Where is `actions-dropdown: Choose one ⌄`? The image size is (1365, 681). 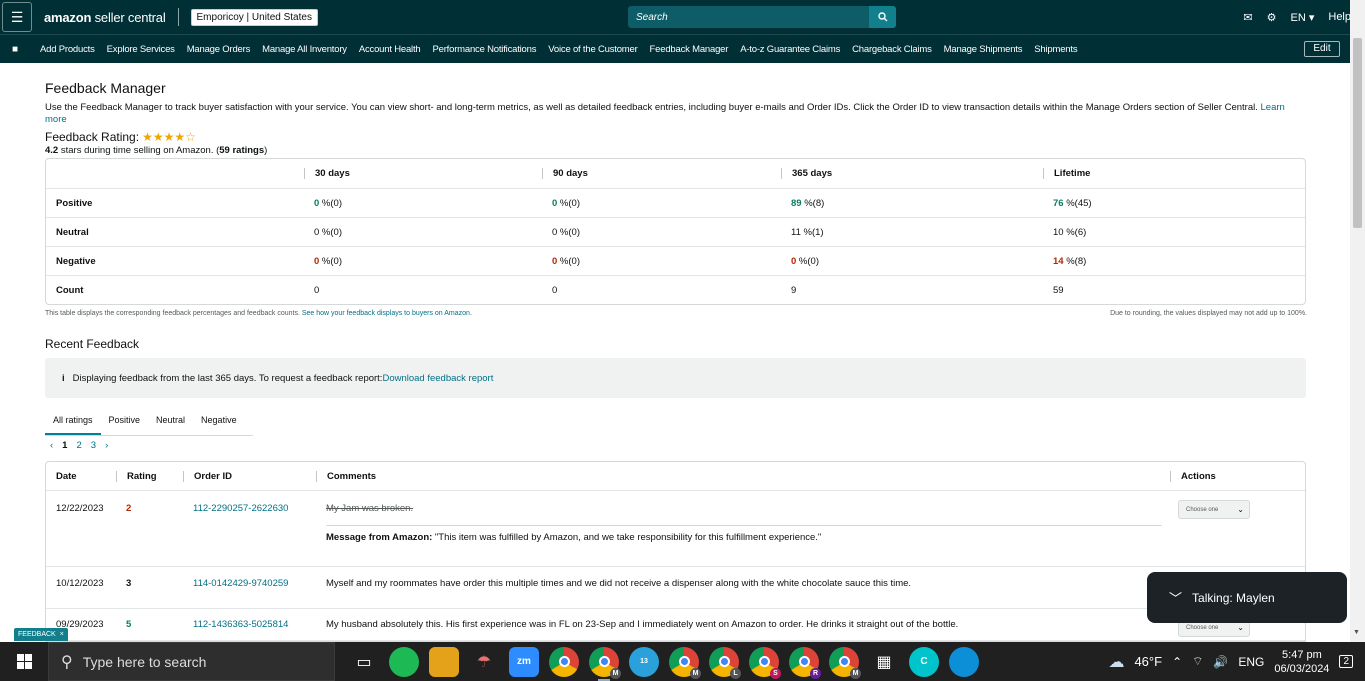
actions-dropdown: Choose one ⌄ is located at coordinates (1214, 509).